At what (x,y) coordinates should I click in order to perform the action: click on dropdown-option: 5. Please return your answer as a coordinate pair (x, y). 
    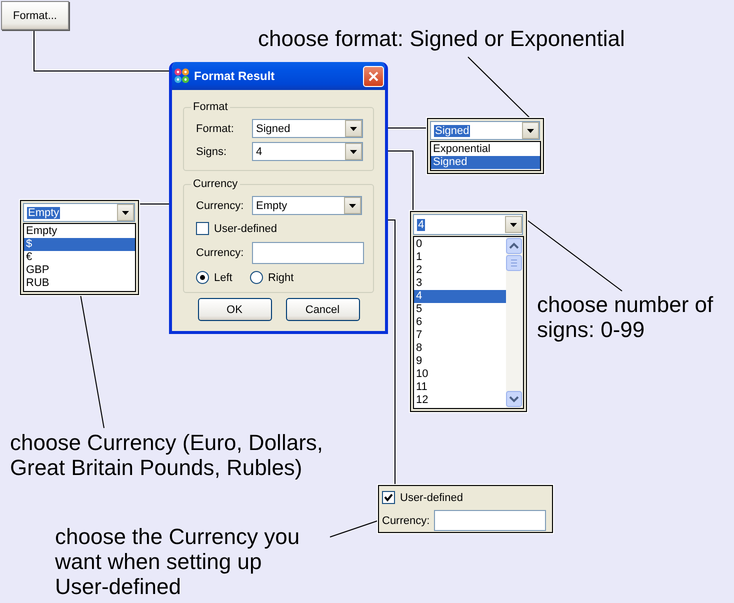
    Looking at the image, I should click on (460, 309).